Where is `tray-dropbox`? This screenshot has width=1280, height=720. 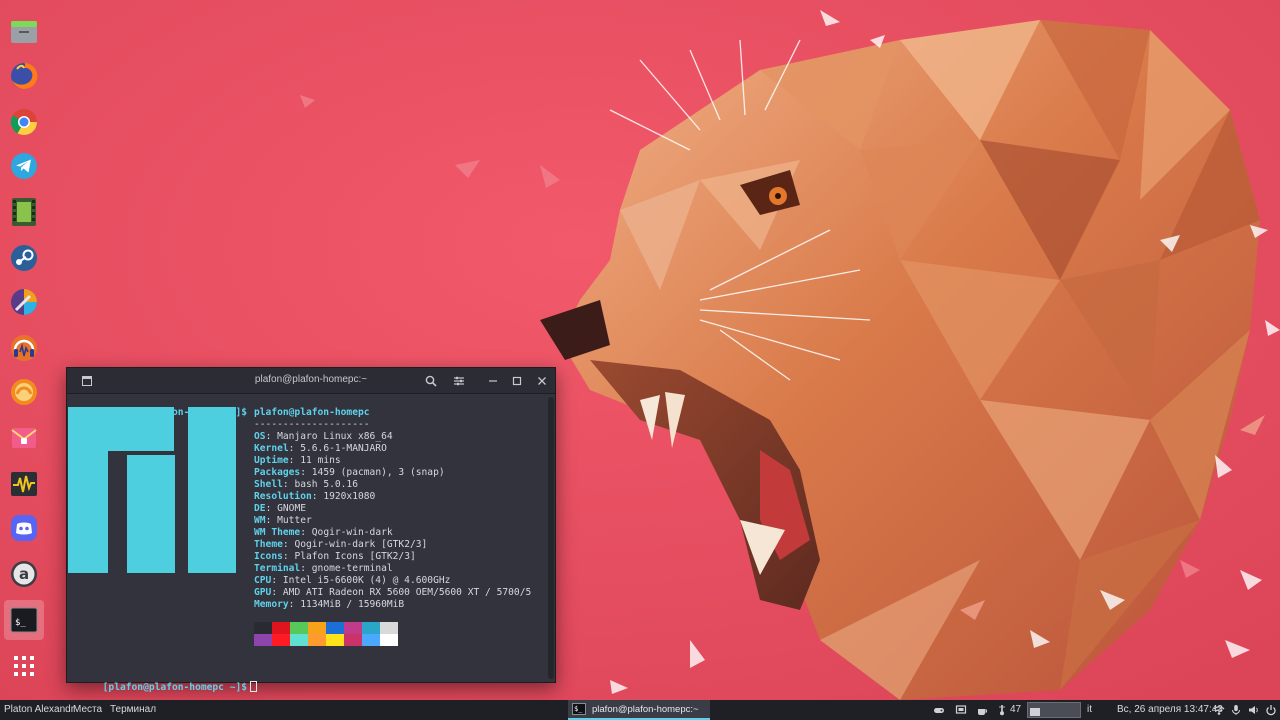 tray-dropbox is located at coordinates (961, 710).